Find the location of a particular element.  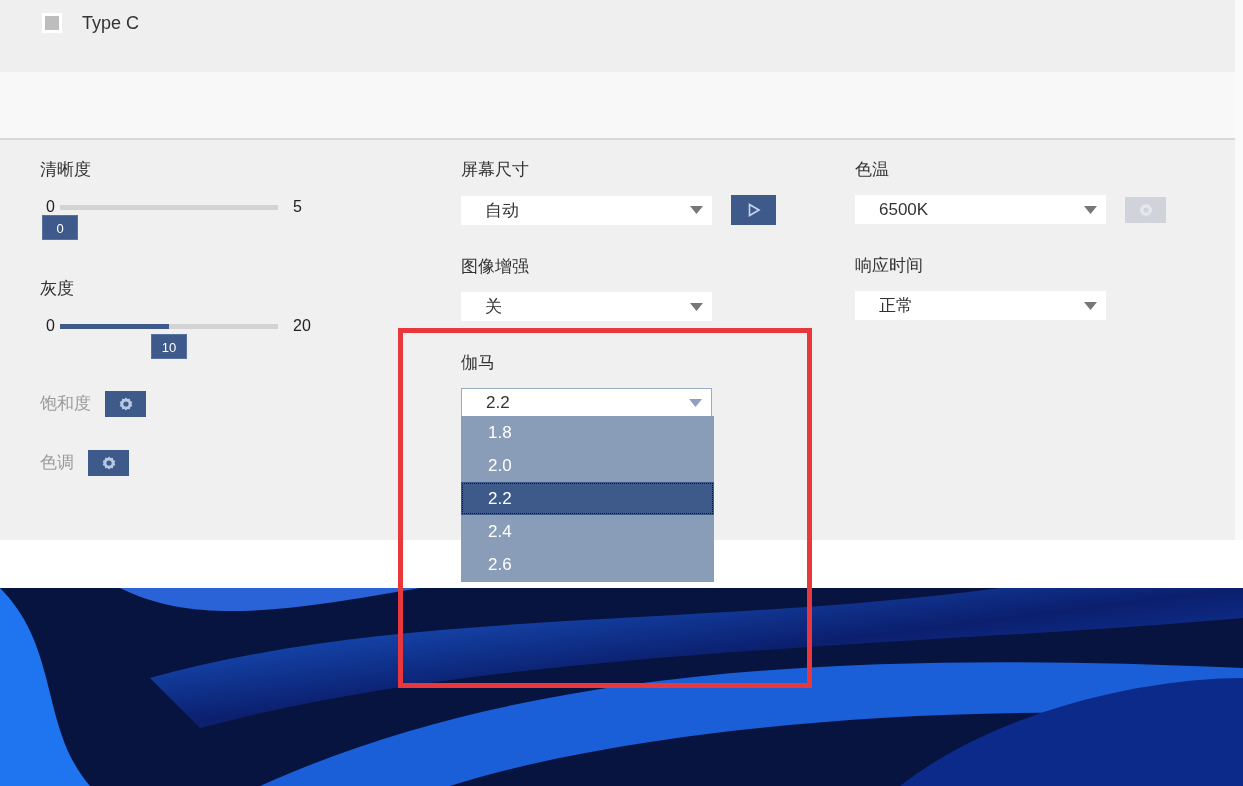

dropdown-label: 色温 is located at coordinates (872, 170).